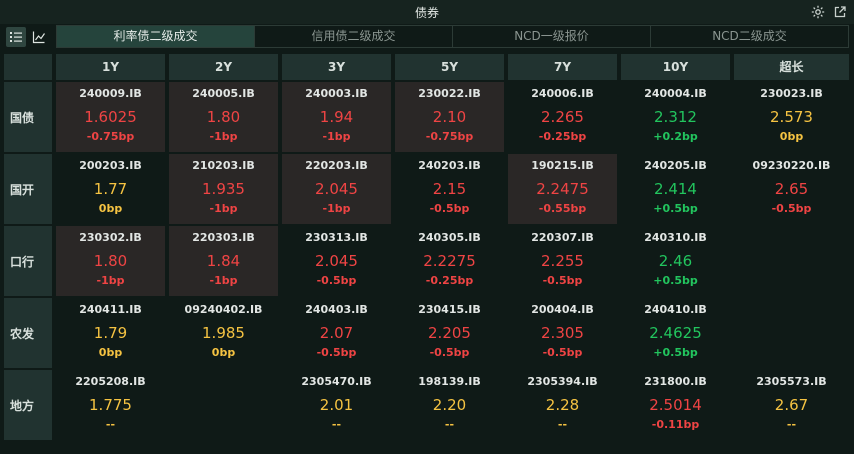  I want to click on bond-yield: 2.65, so click(791, 189).